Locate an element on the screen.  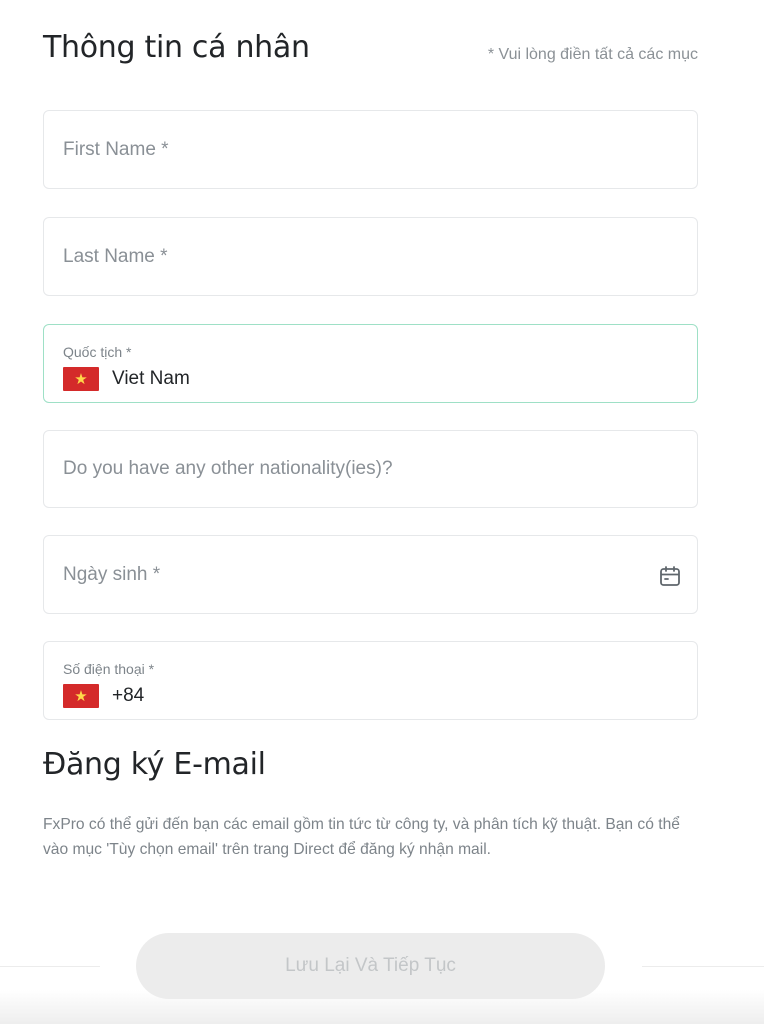
email-section-title: Đăng ký E-mail is located at coordinates (154, 764).